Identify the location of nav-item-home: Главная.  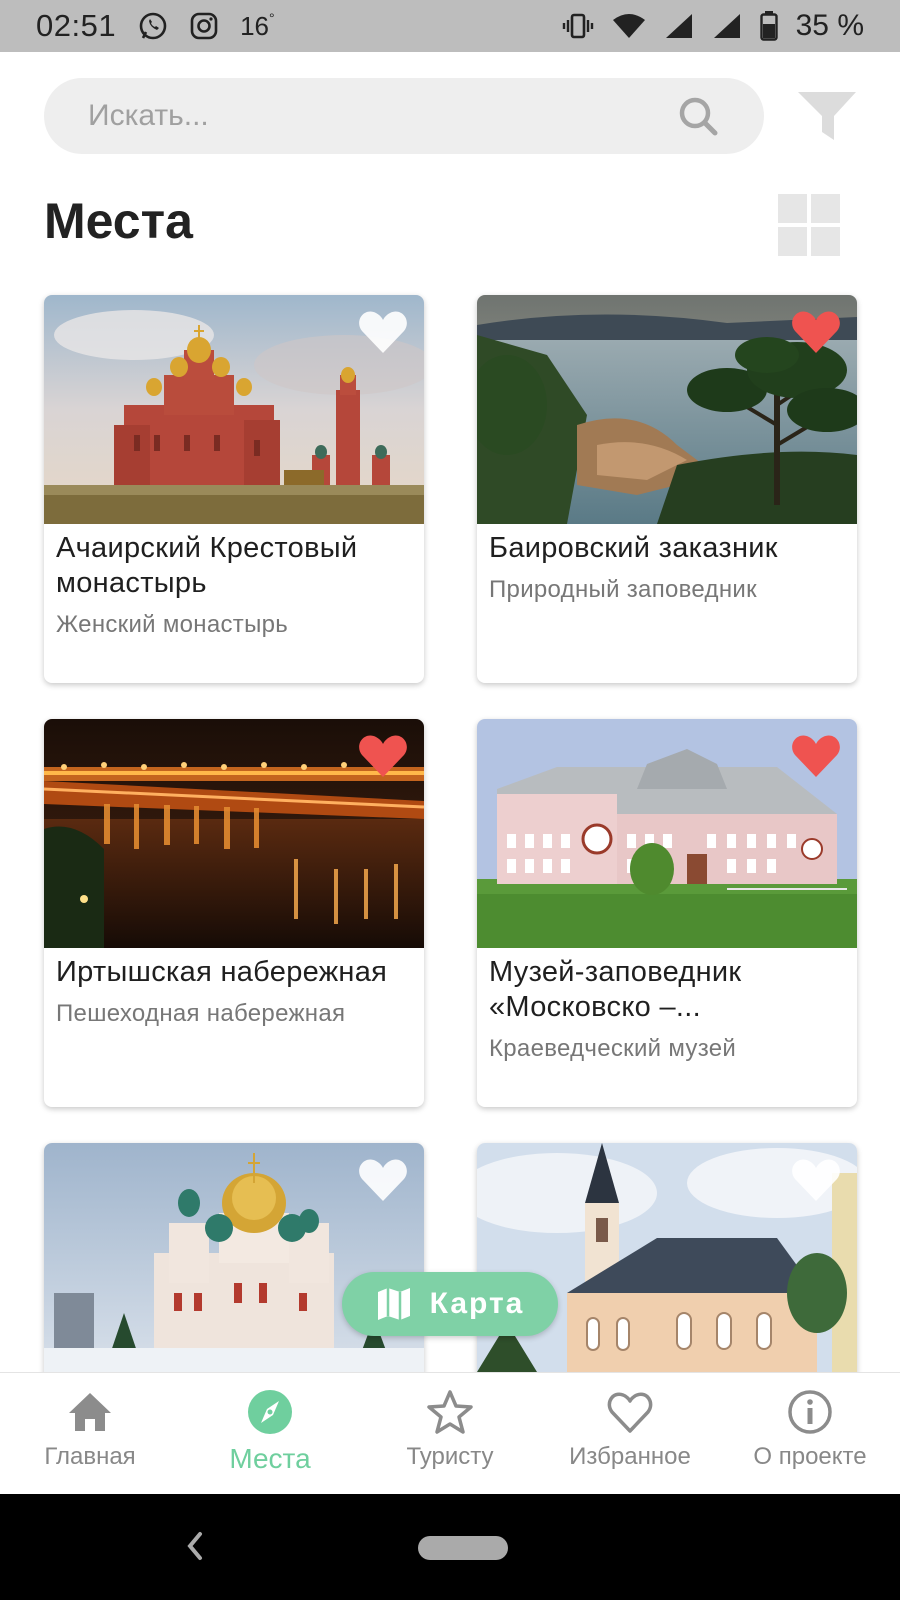
(90, 1433).